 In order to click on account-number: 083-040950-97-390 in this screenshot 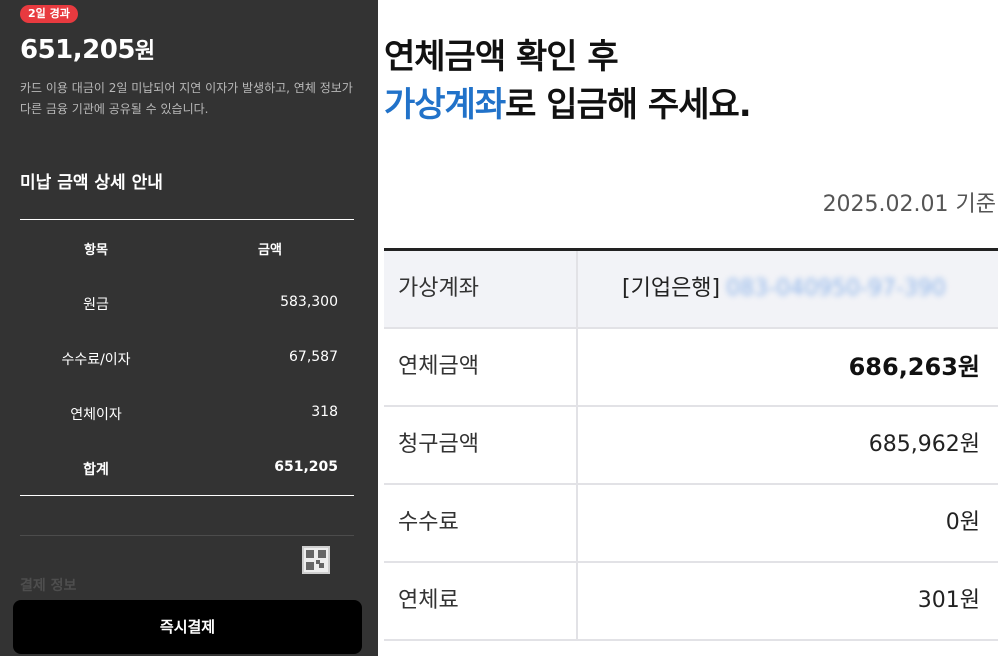, I will do `click(836, 288)`.